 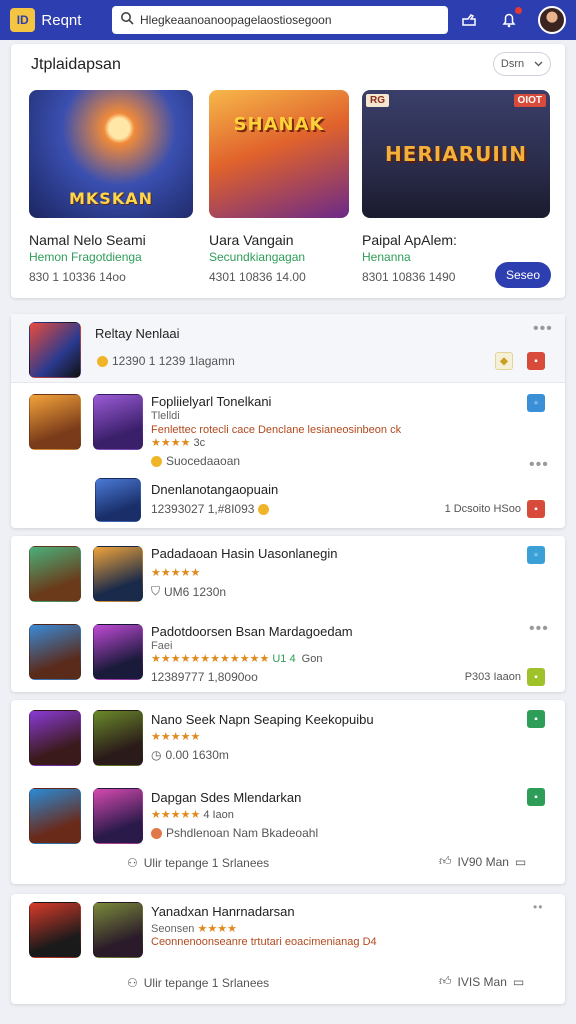 What do you see at coordinates (456, 154) in the screenshot?
I see `cover-title: HERIARUIIN` at bounding box center [456, 154].